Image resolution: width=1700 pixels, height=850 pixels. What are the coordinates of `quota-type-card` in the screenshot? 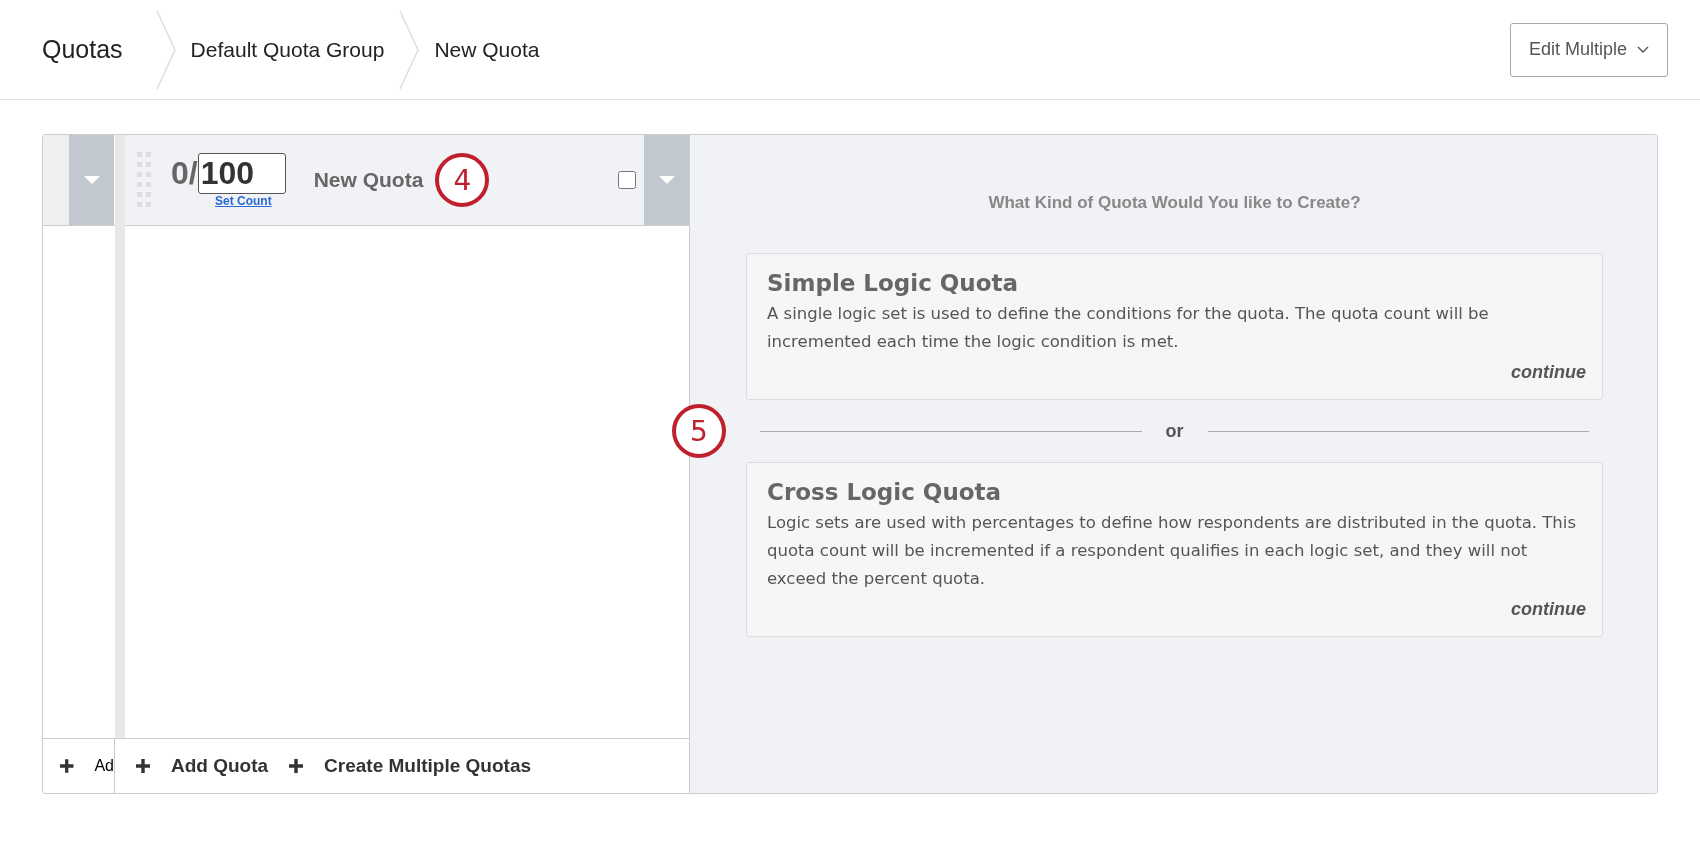 It's located at (1174, 549).